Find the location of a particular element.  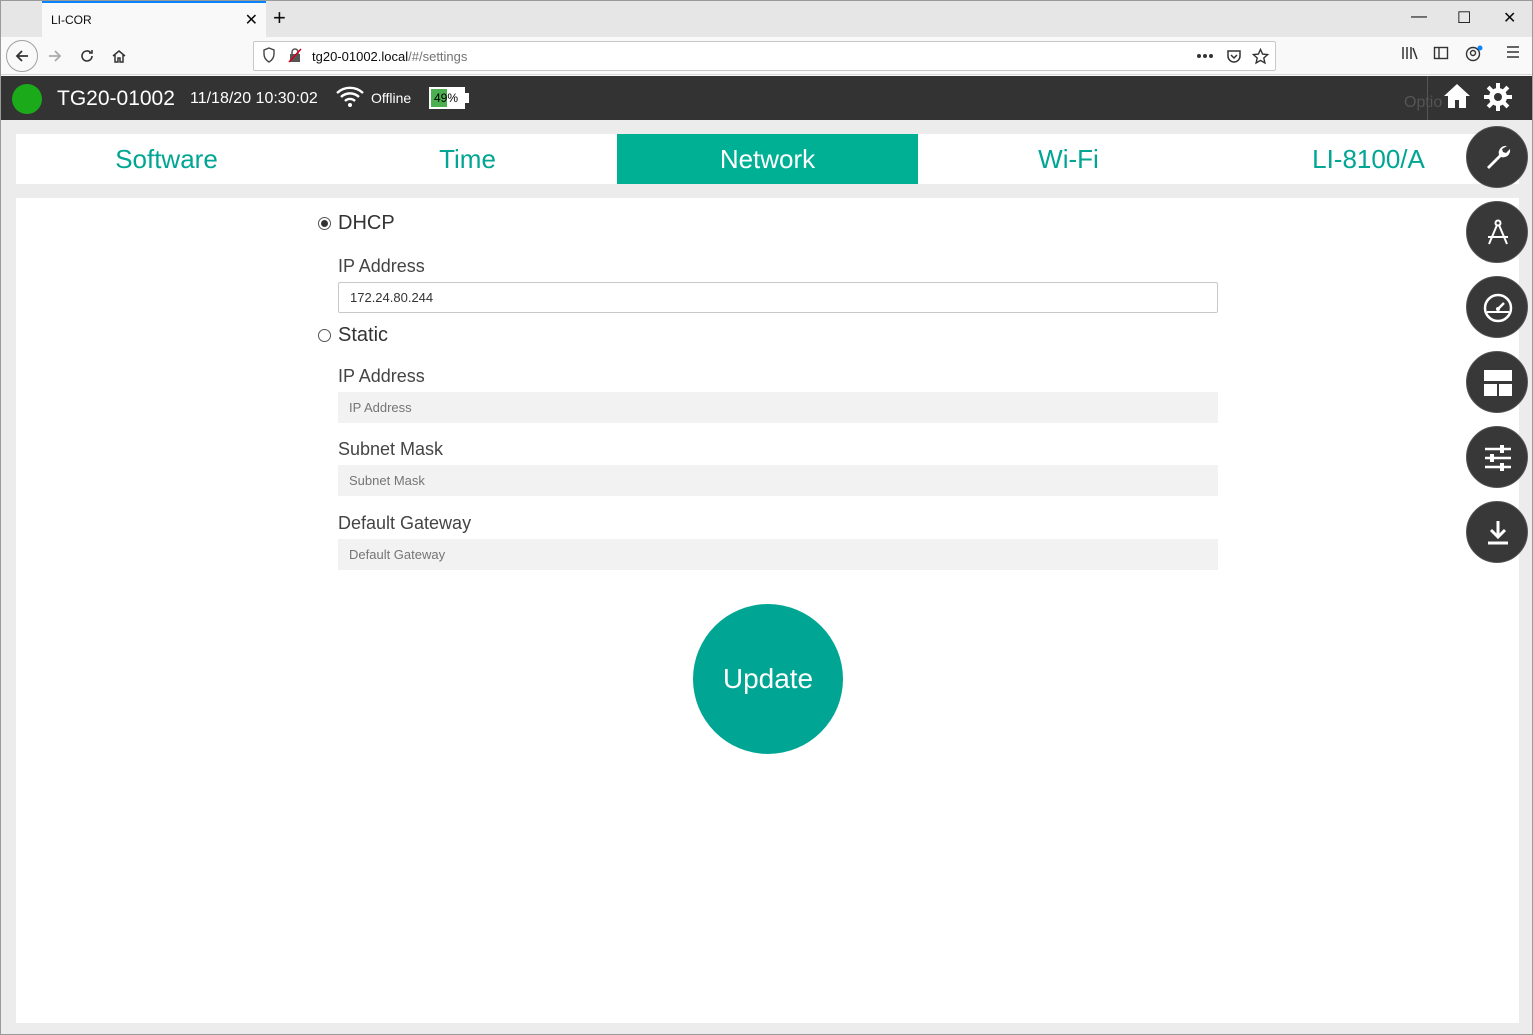

dhcp-ip-field is located at coordinates (778, 297).